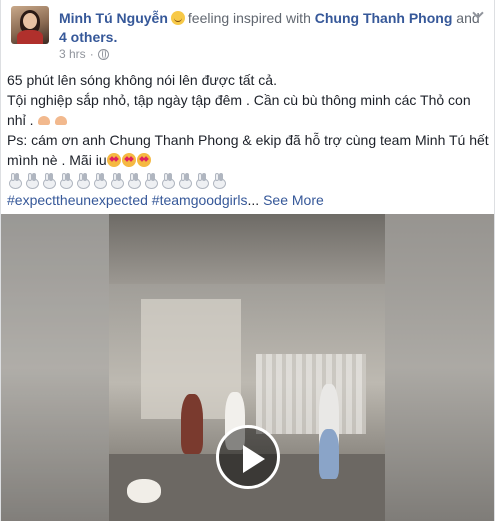 The image size is (495, 521). Describe the element at coordinates (311, 394) in the screenshot. I see `video-scene-curtain` at that location.